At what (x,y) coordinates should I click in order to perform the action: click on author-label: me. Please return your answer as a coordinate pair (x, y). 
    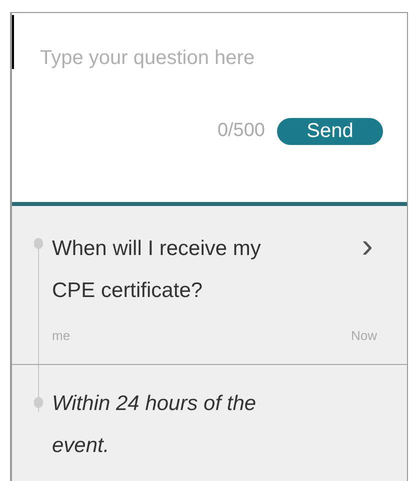
    Looking at the image, I should click on (61, 336).